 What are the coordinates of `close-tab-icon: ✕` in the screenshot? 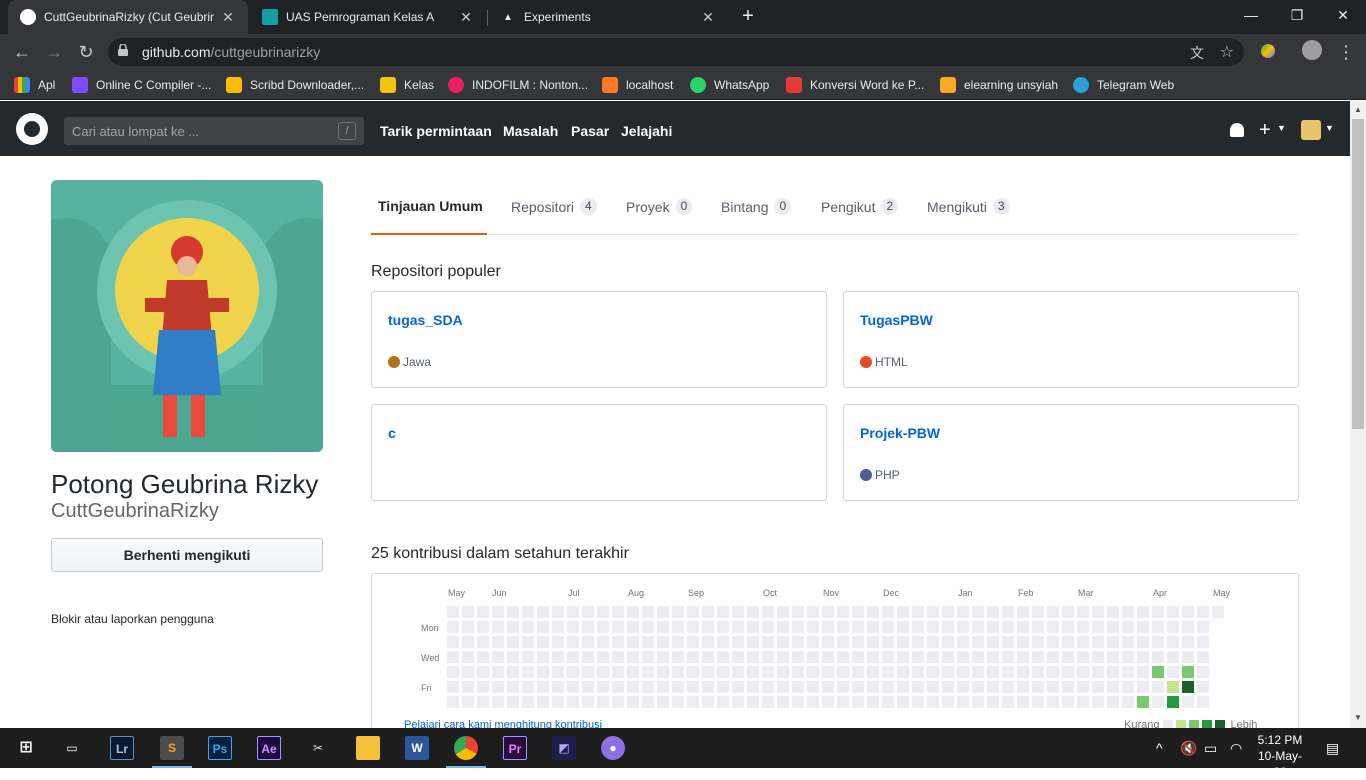 It's located at (708, 17).